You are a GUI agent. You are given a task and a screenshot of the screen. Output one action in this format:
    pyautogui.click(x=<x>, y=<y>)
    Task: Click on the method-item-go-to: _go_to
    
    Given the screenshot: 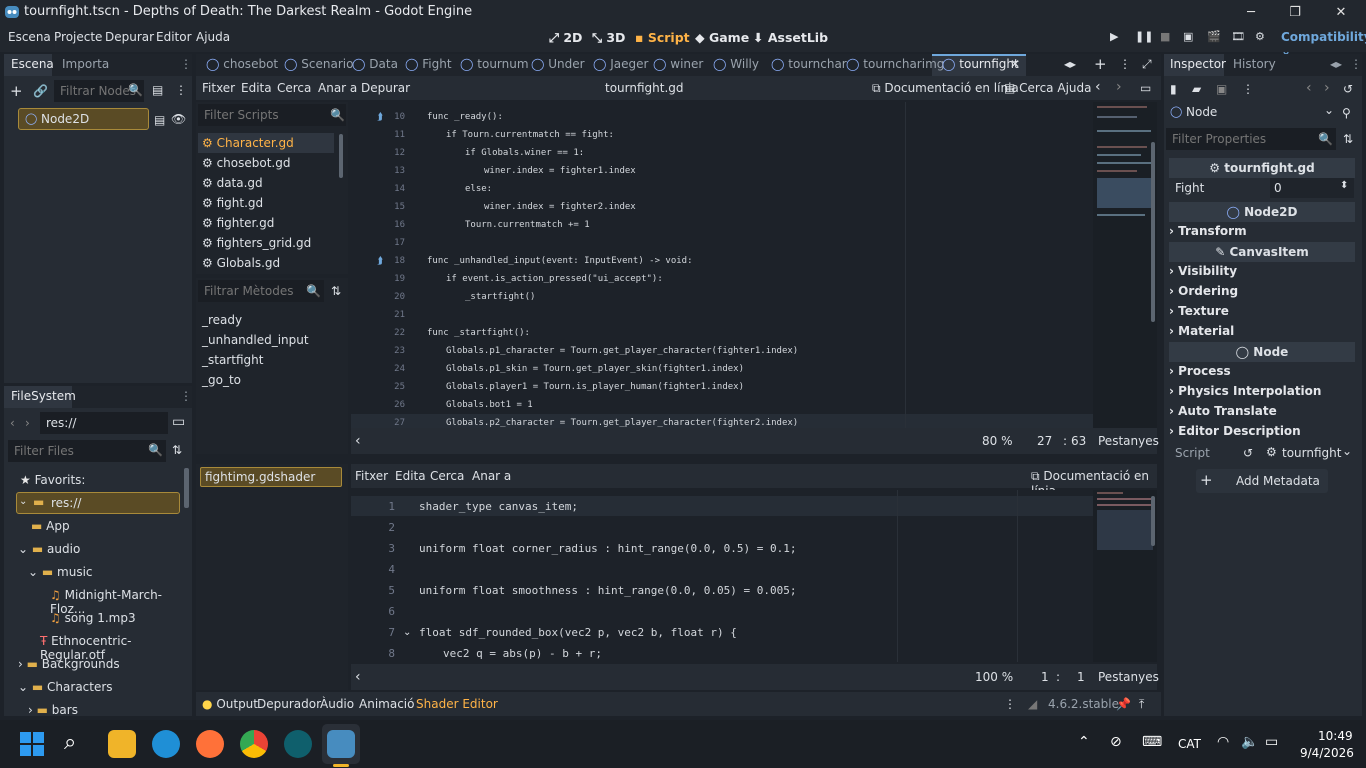 What is the action you would take?
    pyautogui.click(x=221, y=380)
    